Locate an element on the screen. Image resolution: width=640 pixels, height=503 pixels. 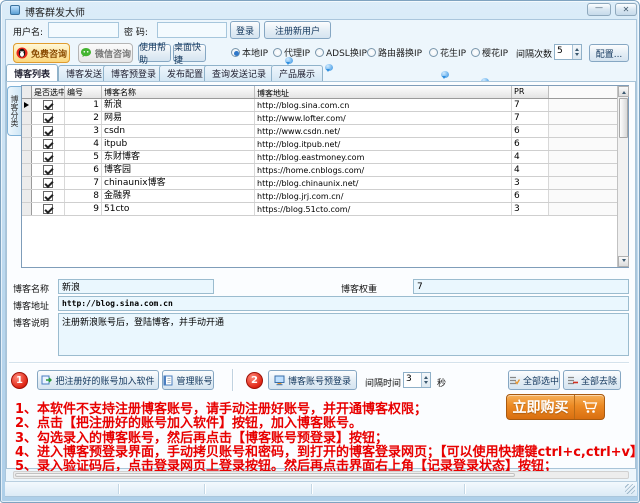
col-pr: PR is located at coordinates (530, 92).